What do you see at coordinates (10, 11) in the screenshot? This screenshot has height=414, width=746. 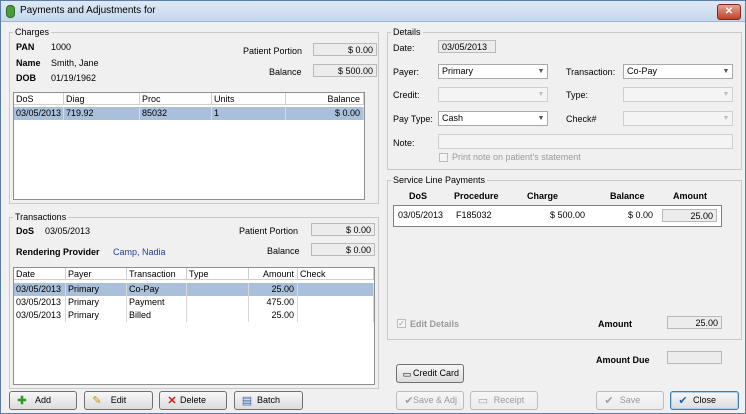 I see `app-icon` at bounding box center [10, 11].